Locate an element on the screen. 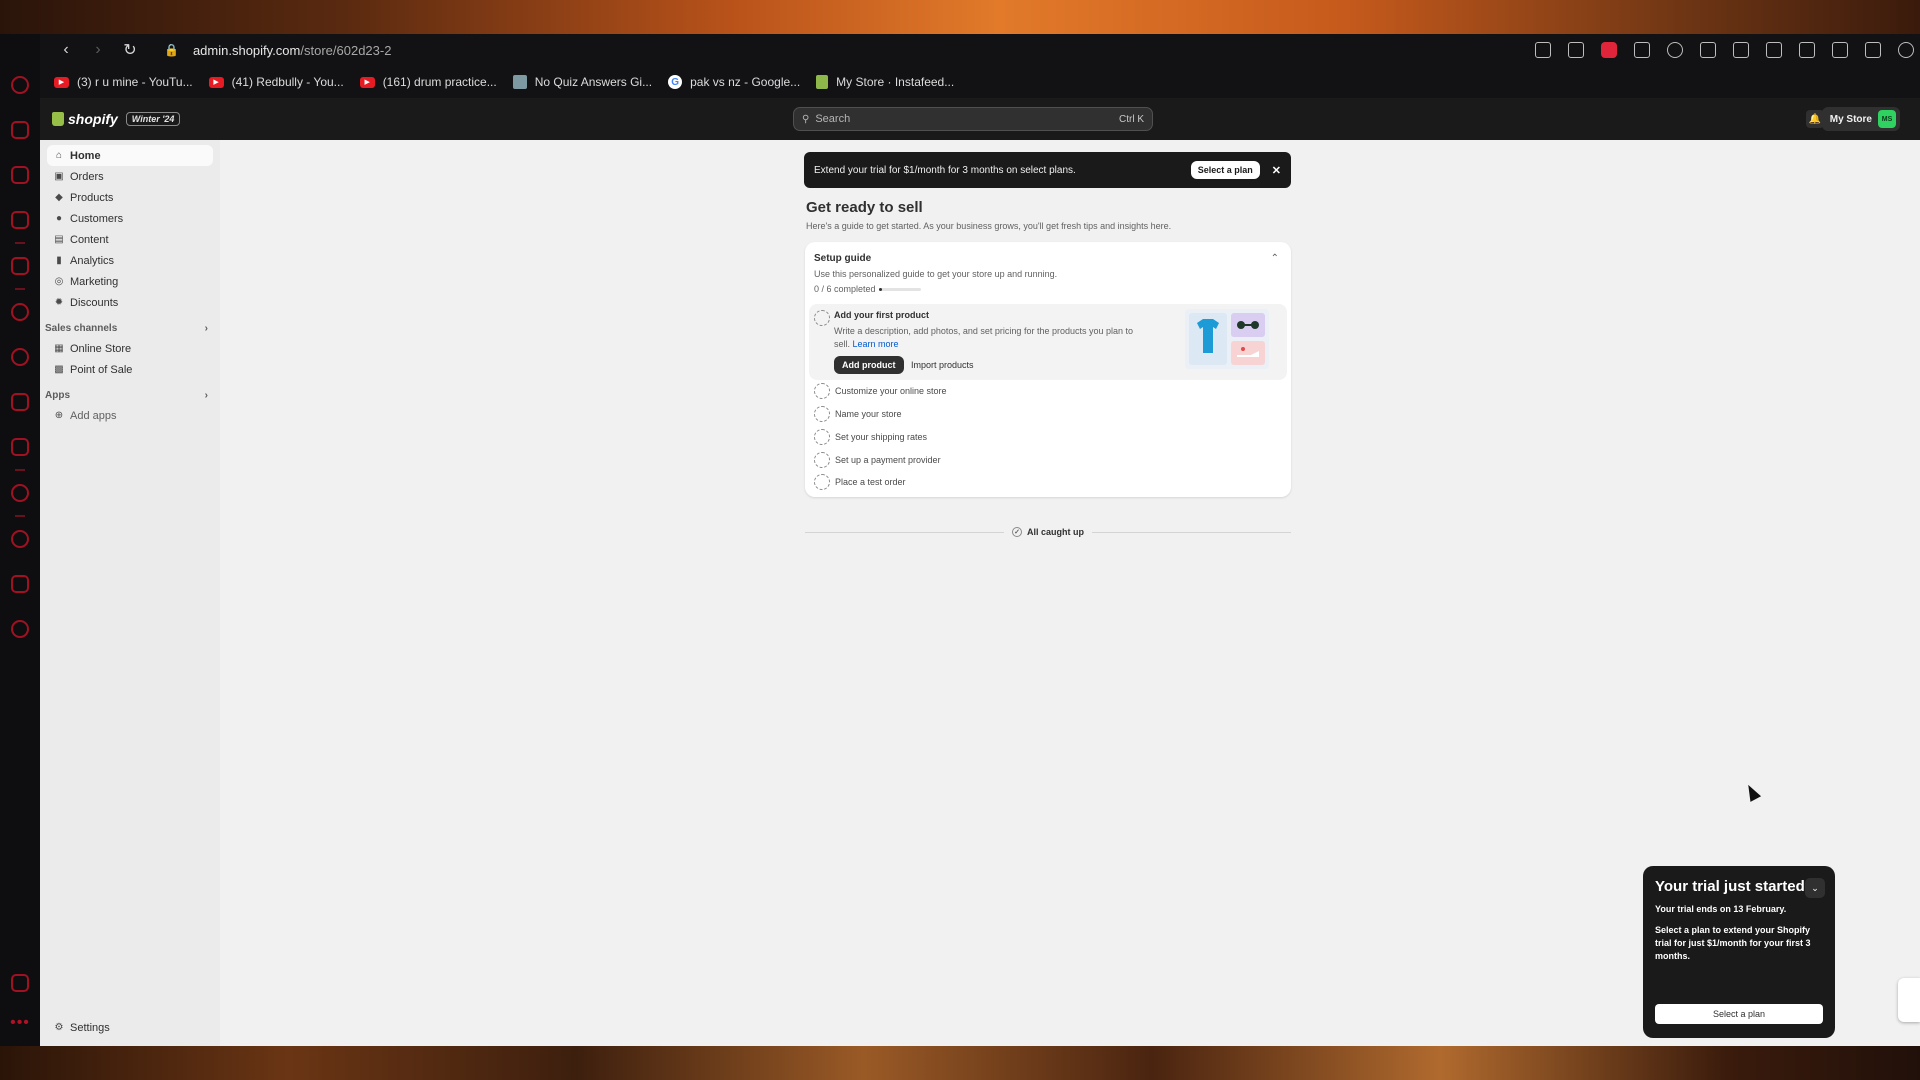 The width and height of the screenshot is (1920, 1080). chevron-up-icon: ⌃ is located at coordinates (1275, 258).